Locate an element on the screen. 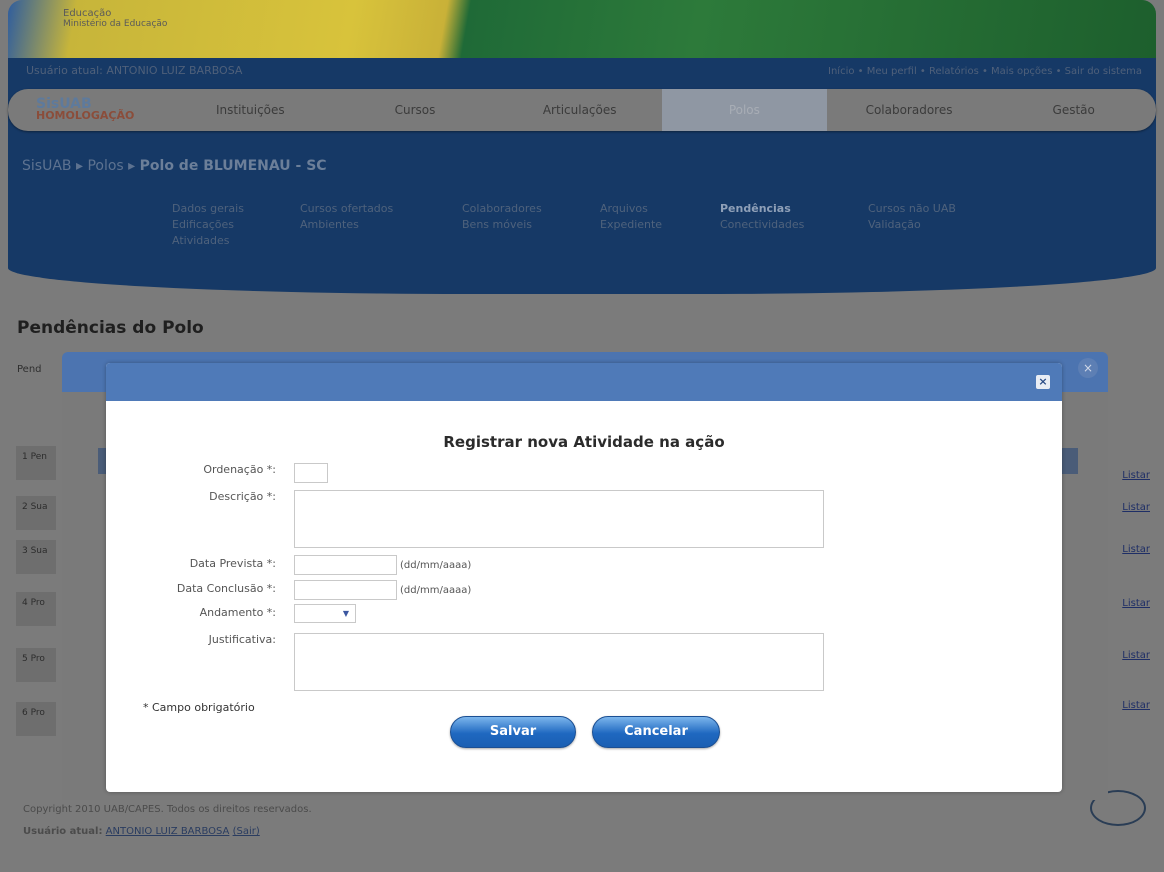 The width and height of the screenshot is (1164, 872). background-row: 5 Pro is located at coordinates (36, 665).